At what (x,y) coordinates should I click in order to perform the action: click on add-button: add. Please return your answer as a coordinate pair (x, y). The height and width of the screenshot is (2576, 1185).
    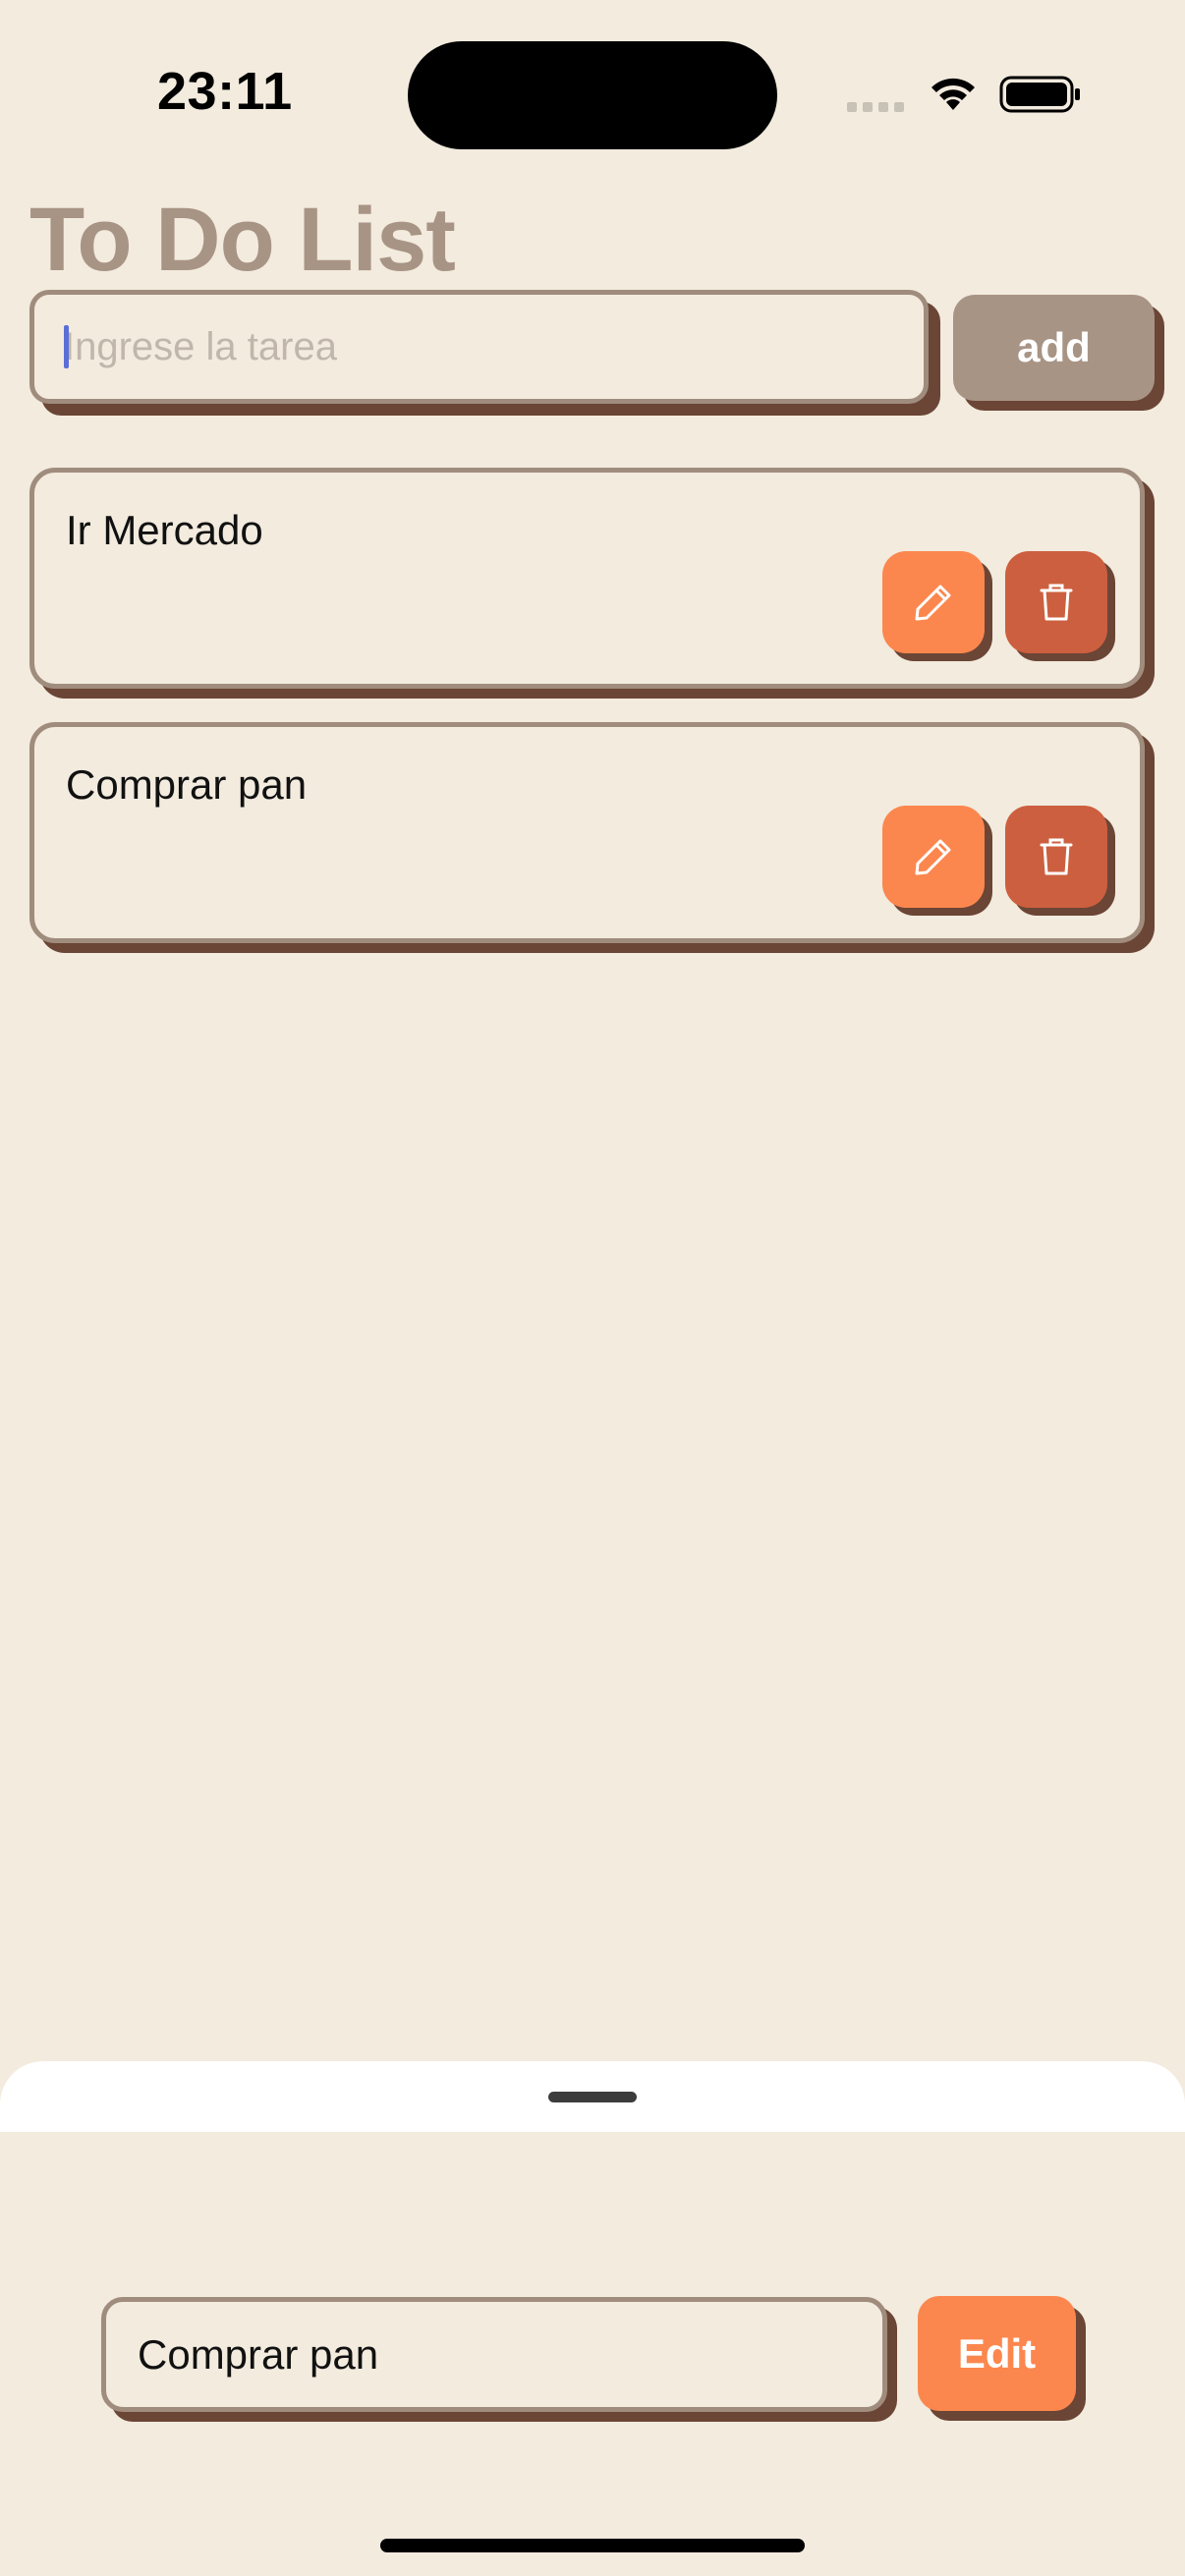
    Looking at the image, I should click on (1054, 348).